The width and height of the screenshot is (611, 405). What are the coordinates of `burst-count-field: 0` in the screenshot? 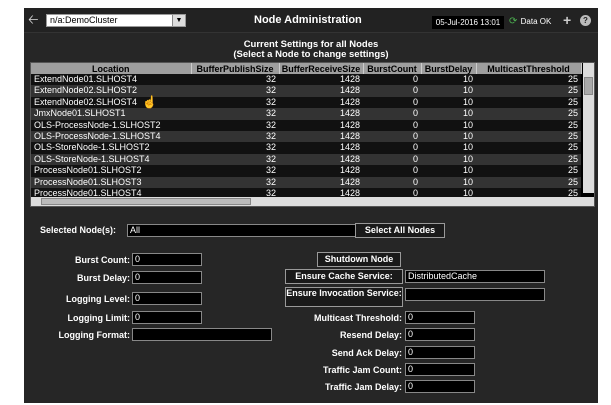 It's located at (167, 259).